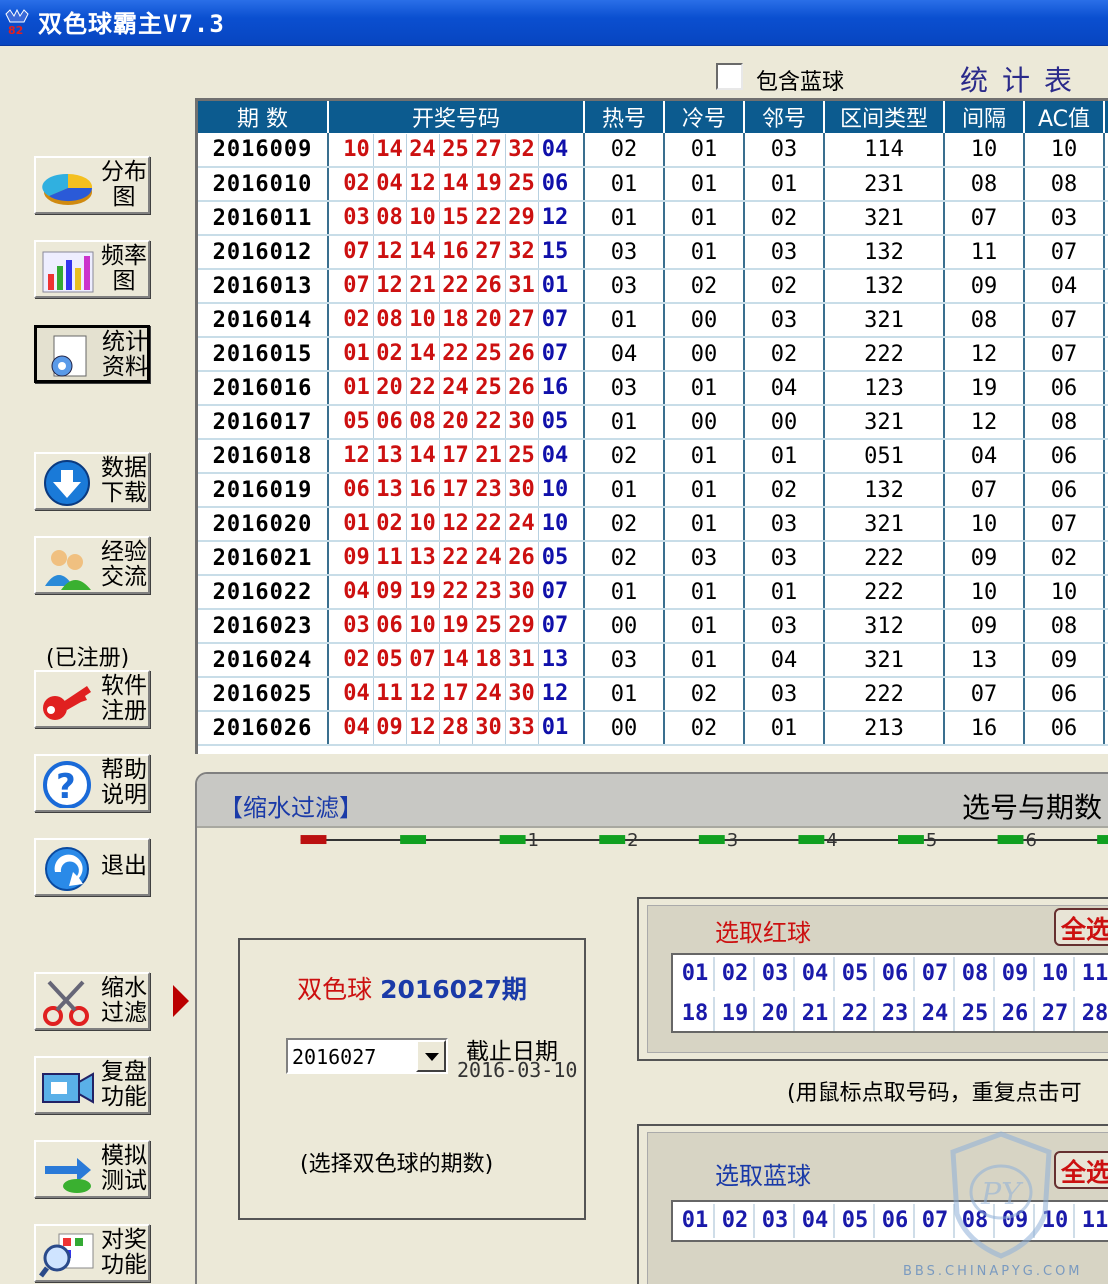 This screenshot has height=1284, width=1108. Describe the element at coordinates (816, 1014) in the screenshot. I see `number-cell: 21` at that location.